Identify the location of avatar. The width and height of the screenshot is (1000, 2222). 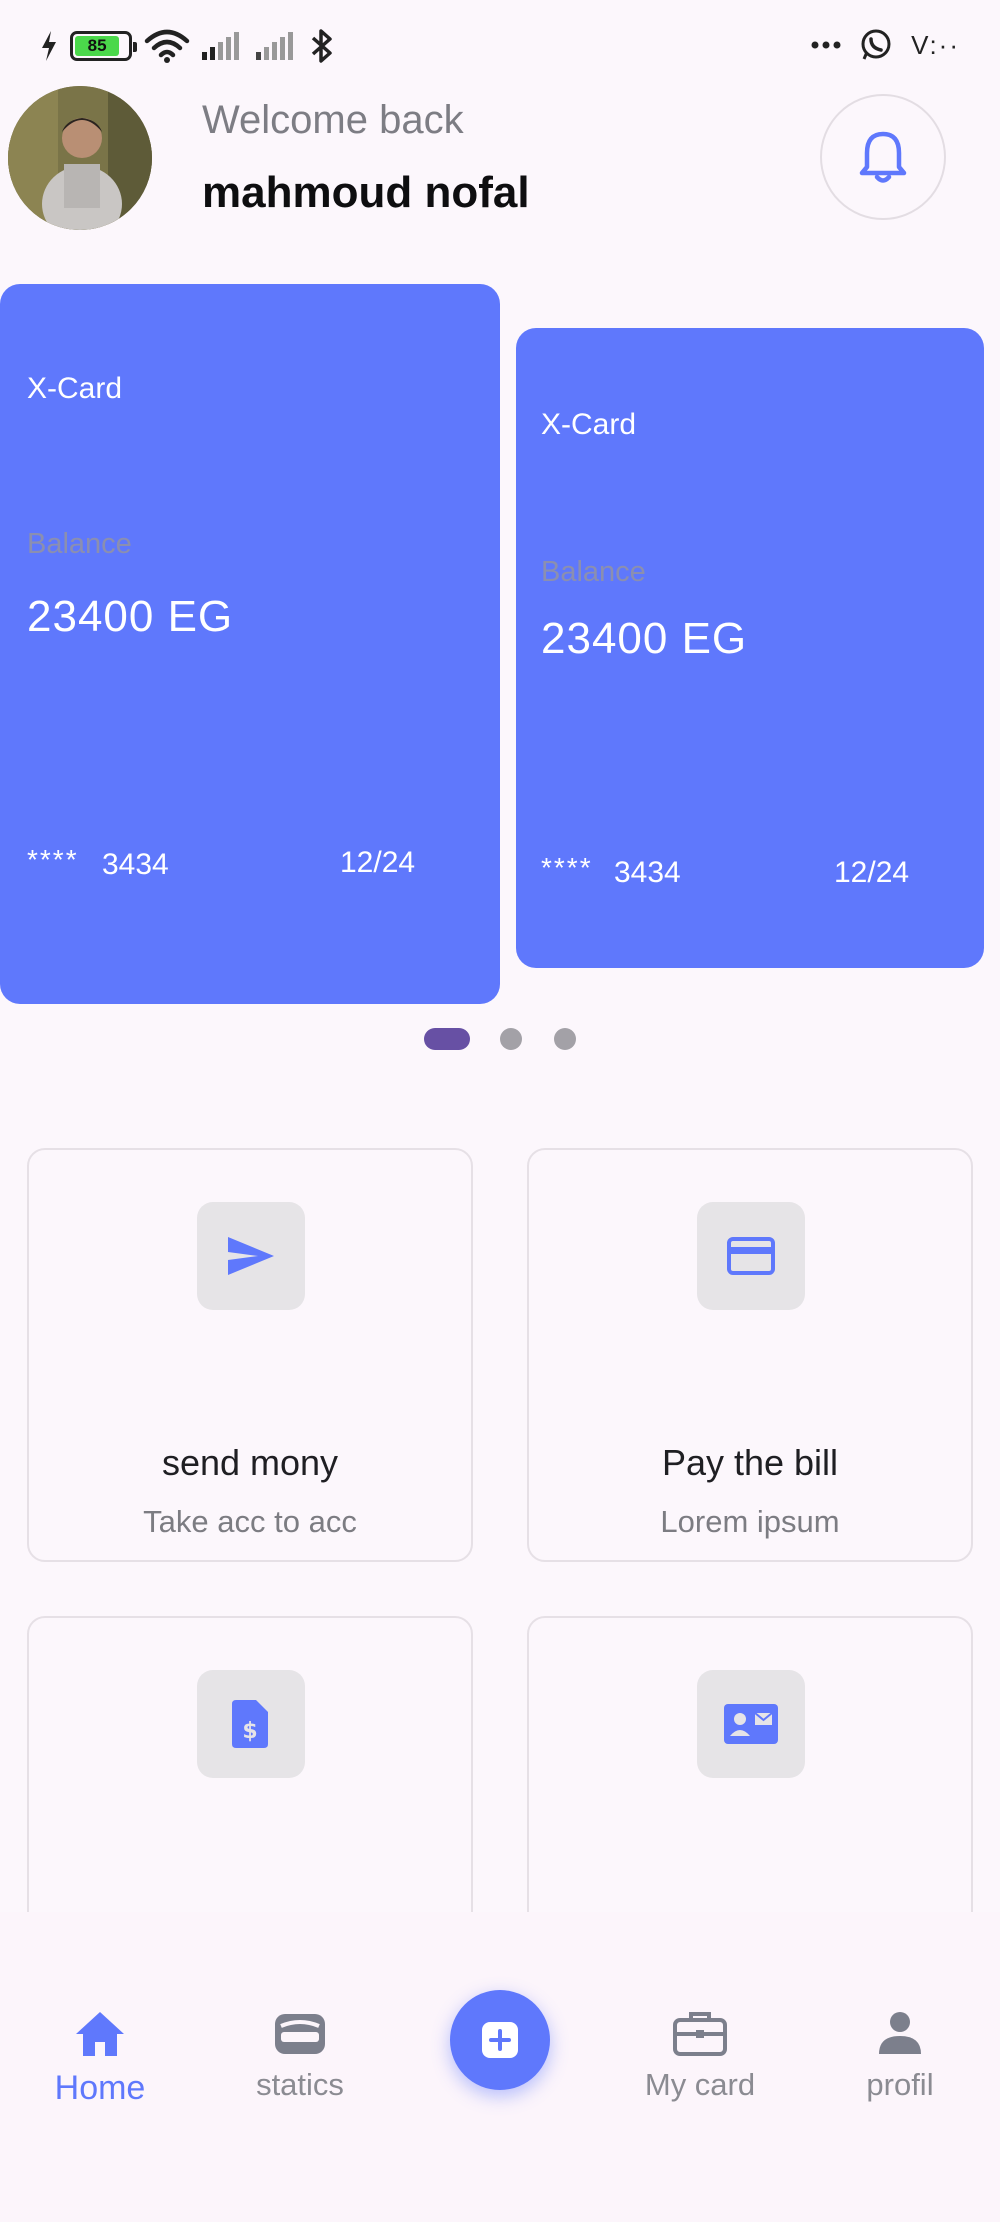
(80, 158).